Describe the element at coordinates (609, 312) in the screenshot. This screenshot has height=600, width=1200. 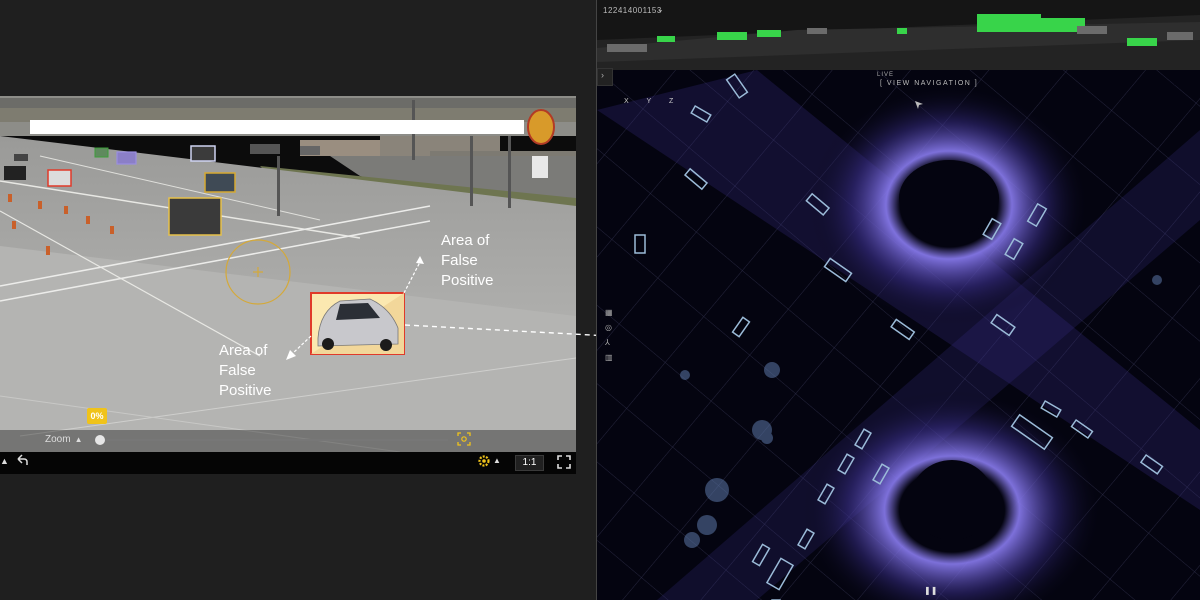
I see `grid-icon: ▦` at that location.